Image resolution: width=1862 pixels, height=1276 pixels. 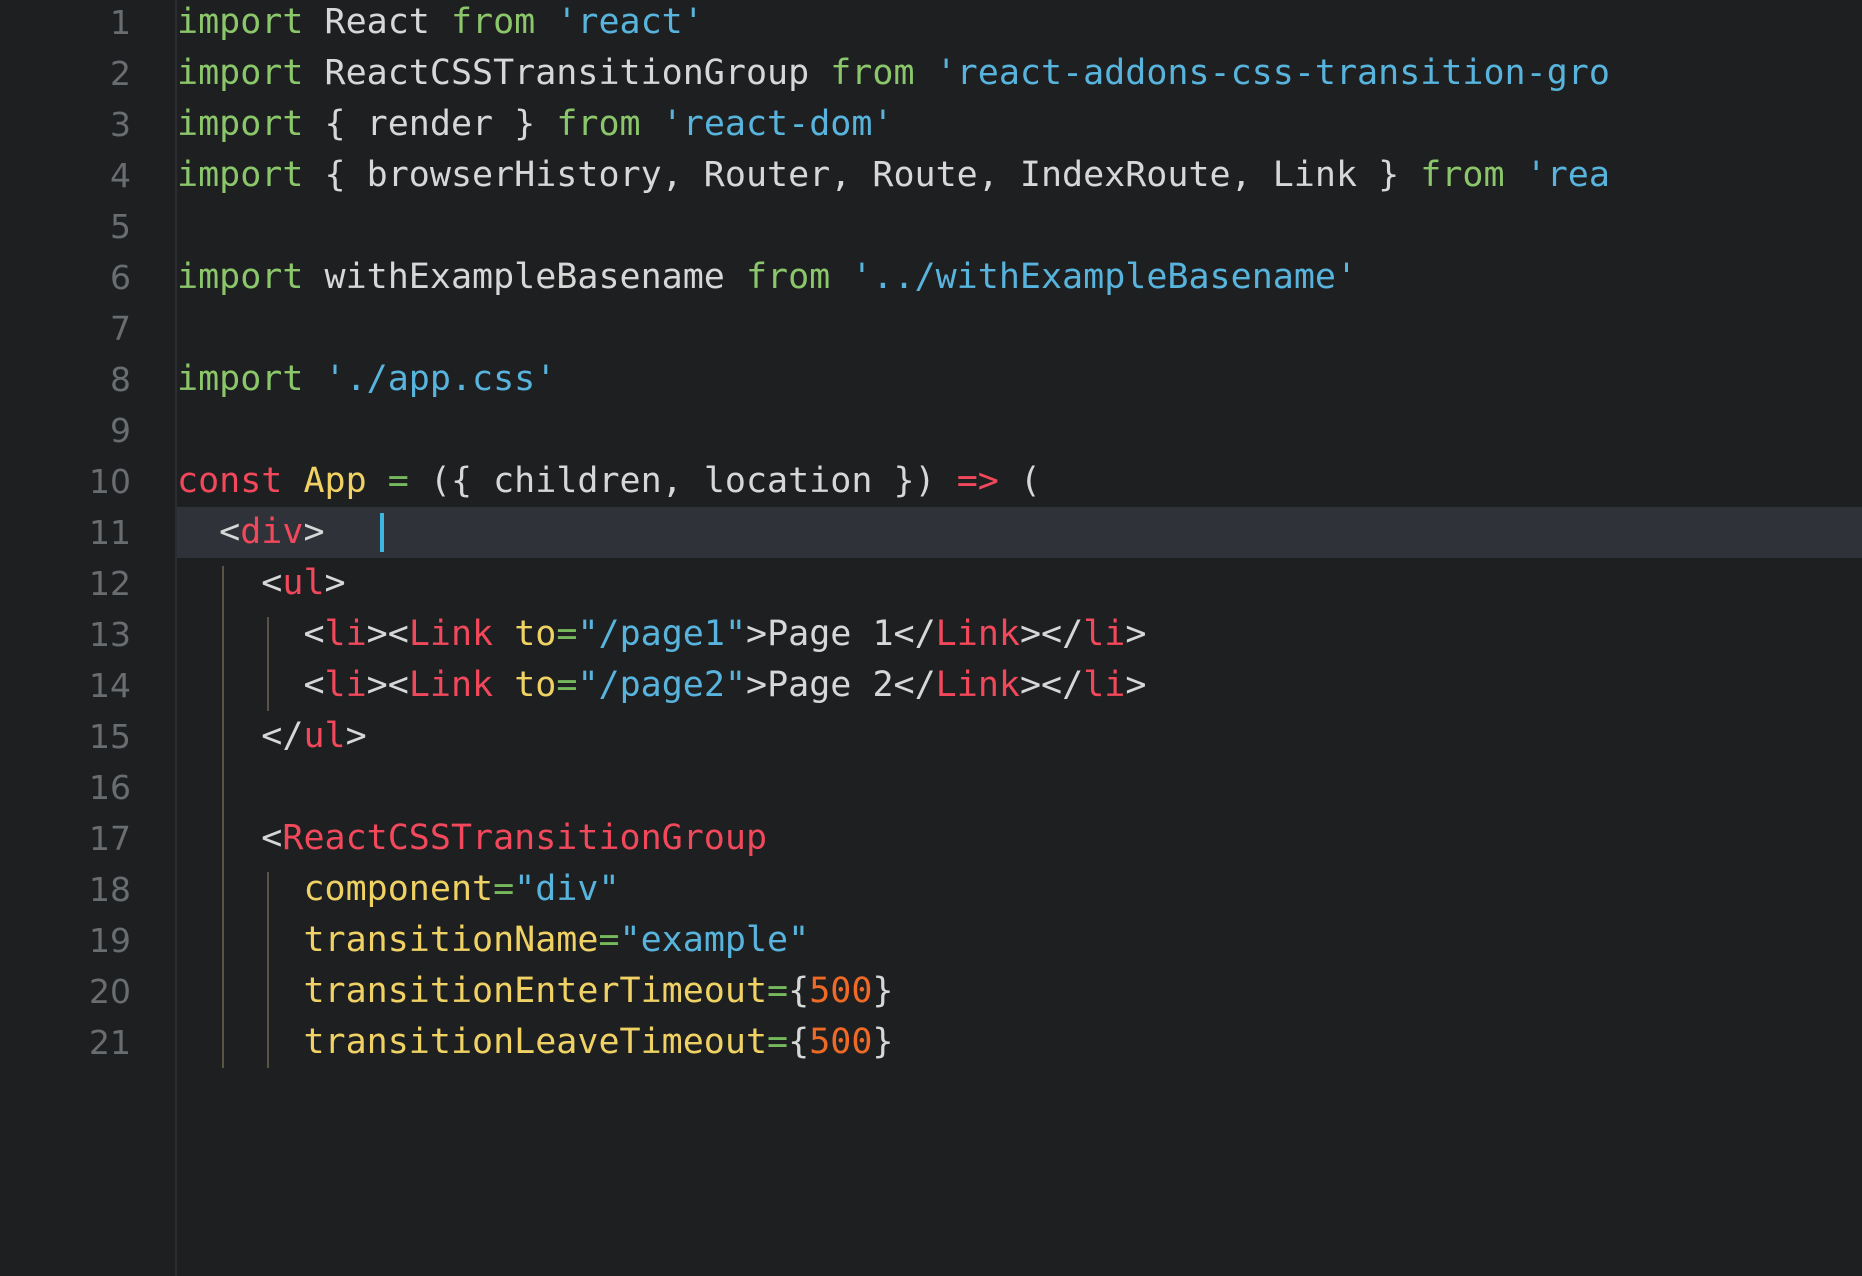 I want to click on token-string: '../withExampleBasename', so click(x=1104, y=277).